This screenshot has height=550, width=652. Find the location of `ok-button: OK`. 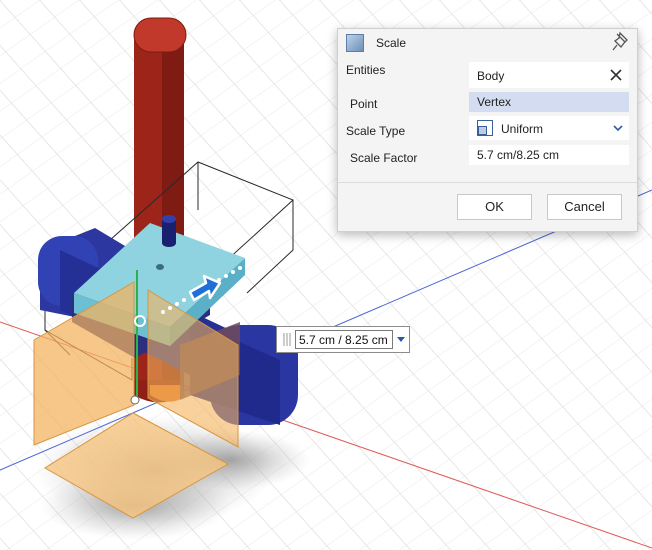

ok-button: OK is located at coordinates (494, 207).